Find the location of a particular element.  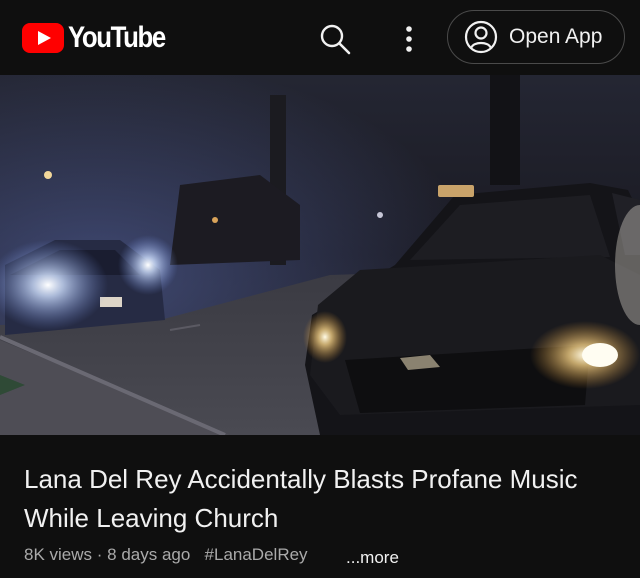

account-circle-icon is located at coordinates (481, 37).